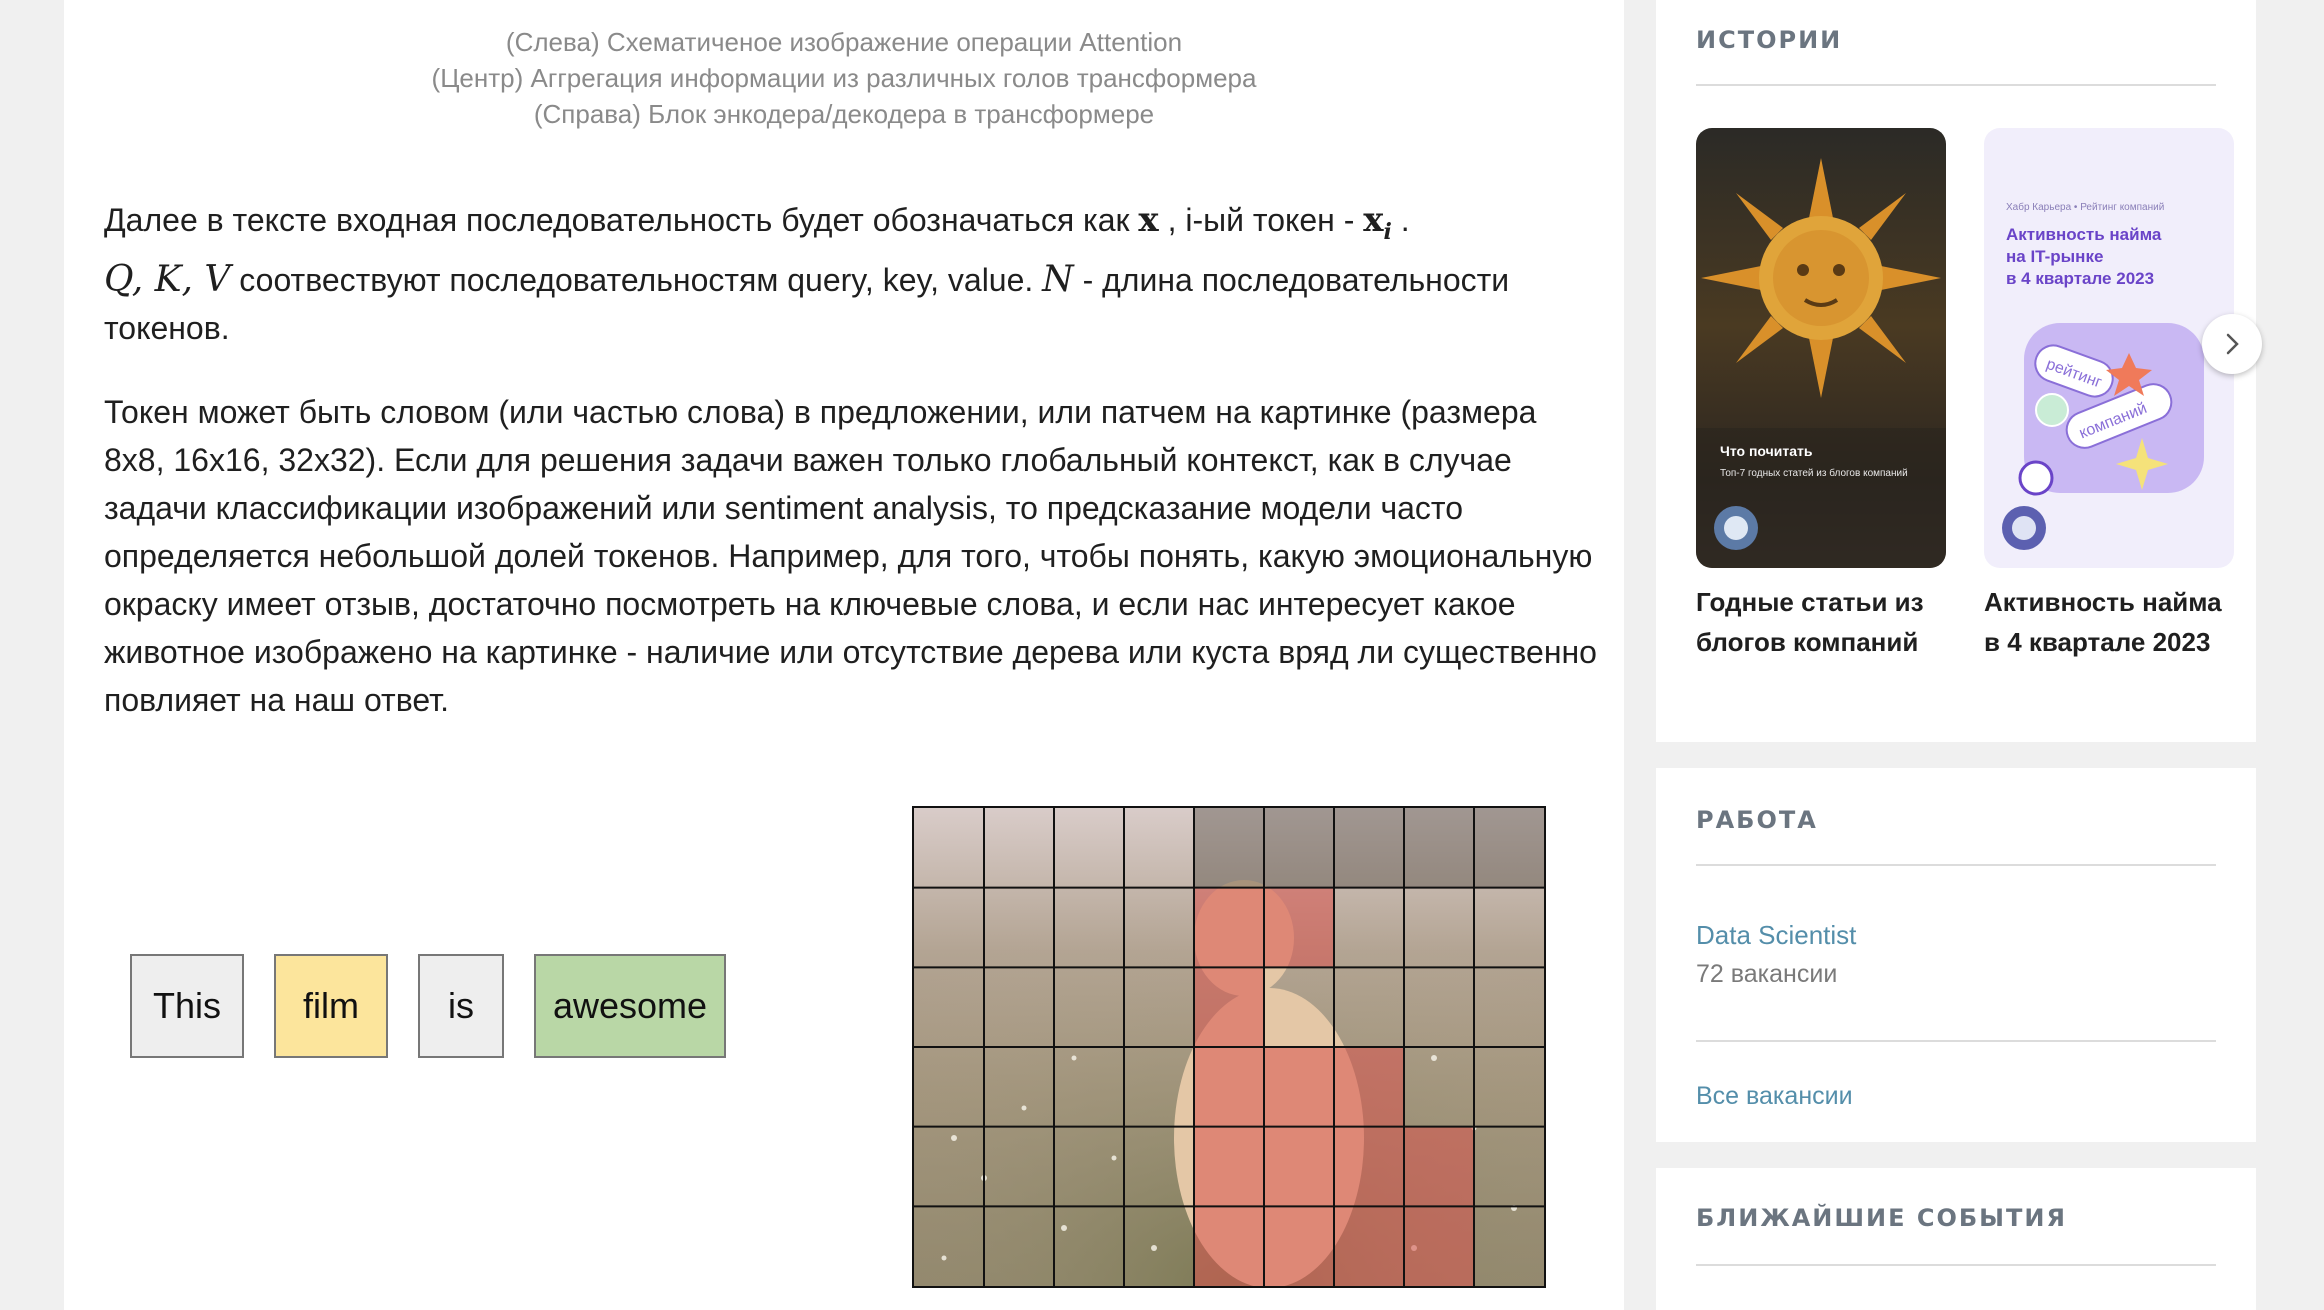  Describe the element at coordinates (1814, 473) in the screenshot. I see `story-overlay-sub: Топ-7 годных статей из блогов компаний` at that location.